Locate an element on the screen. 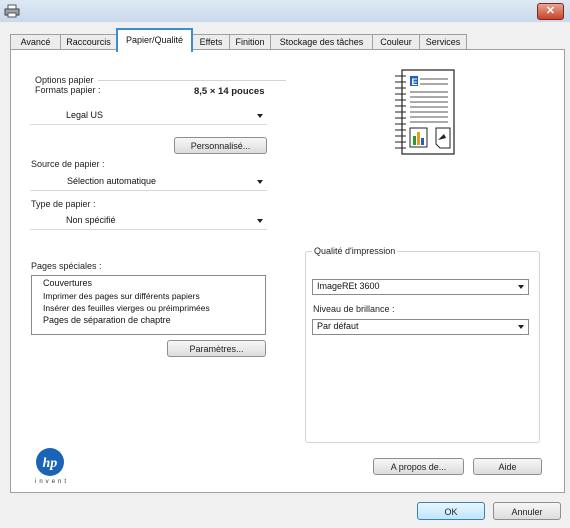 The image size is (570, 528). title-bar is located at coordinates (285, 11).